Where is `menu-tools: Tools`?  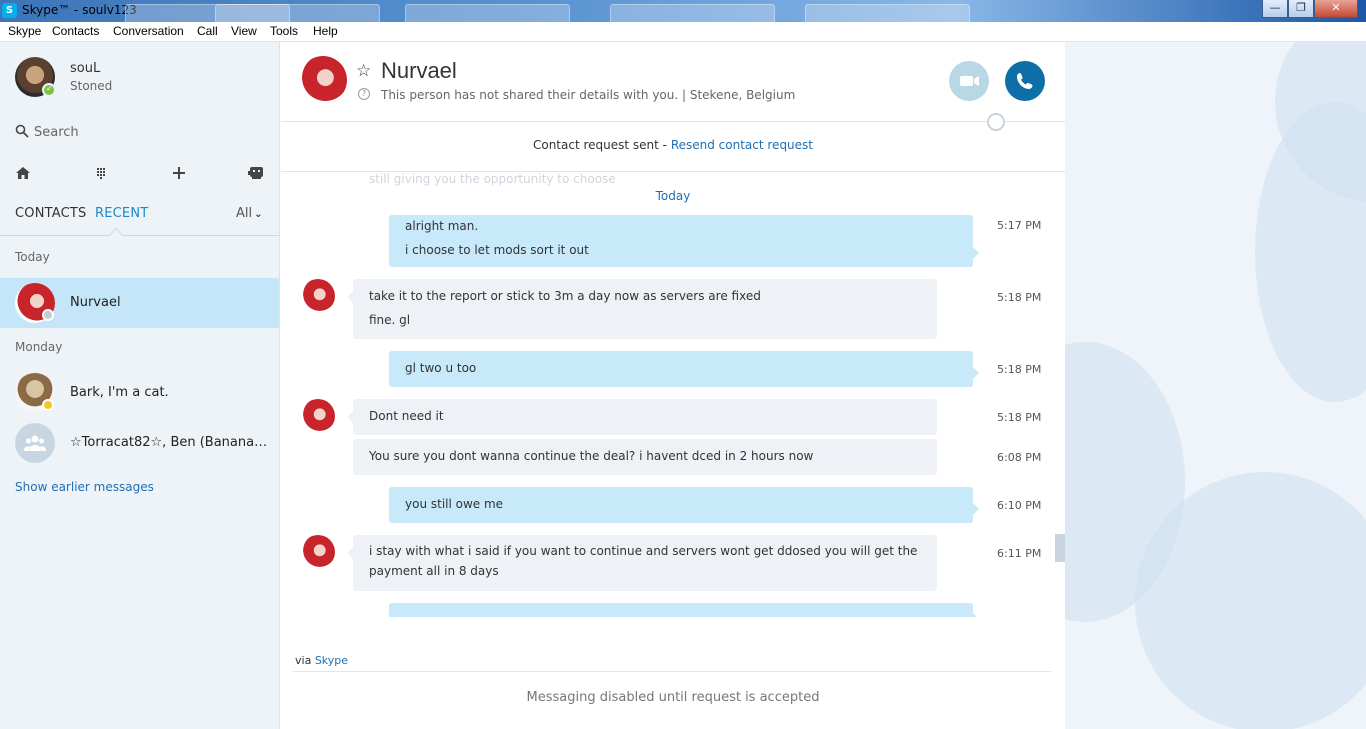 menu-tools: Tools is located at coordinates (284, 31).